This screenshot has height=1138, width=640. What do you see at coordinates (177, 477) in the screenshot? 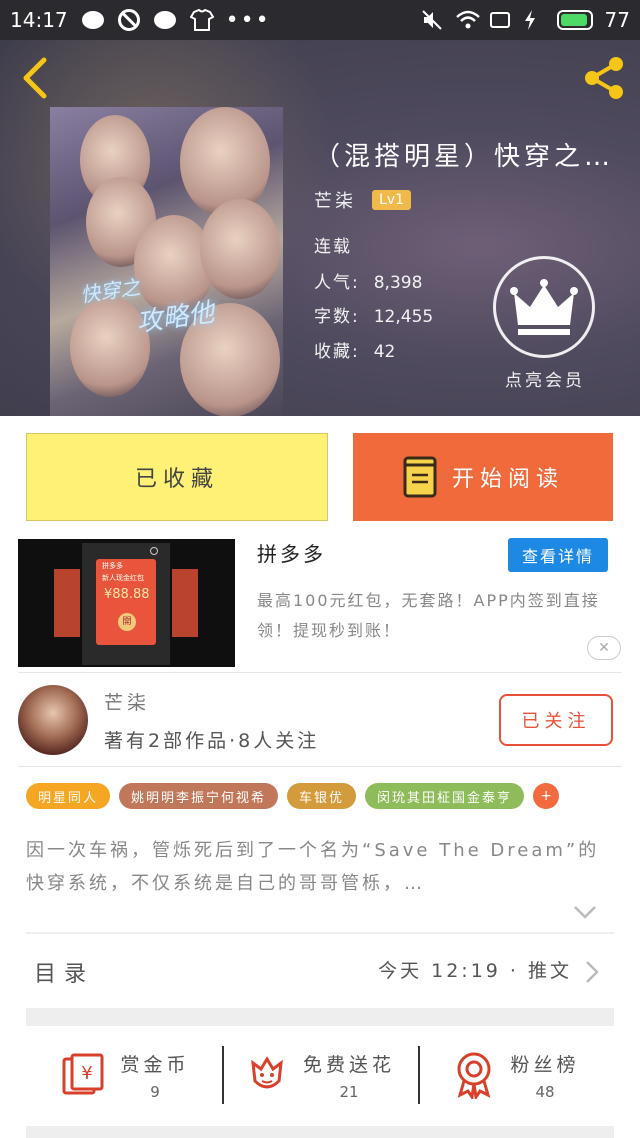
I see `favorited-button: 已收藏` at bounding box center [177, 477].